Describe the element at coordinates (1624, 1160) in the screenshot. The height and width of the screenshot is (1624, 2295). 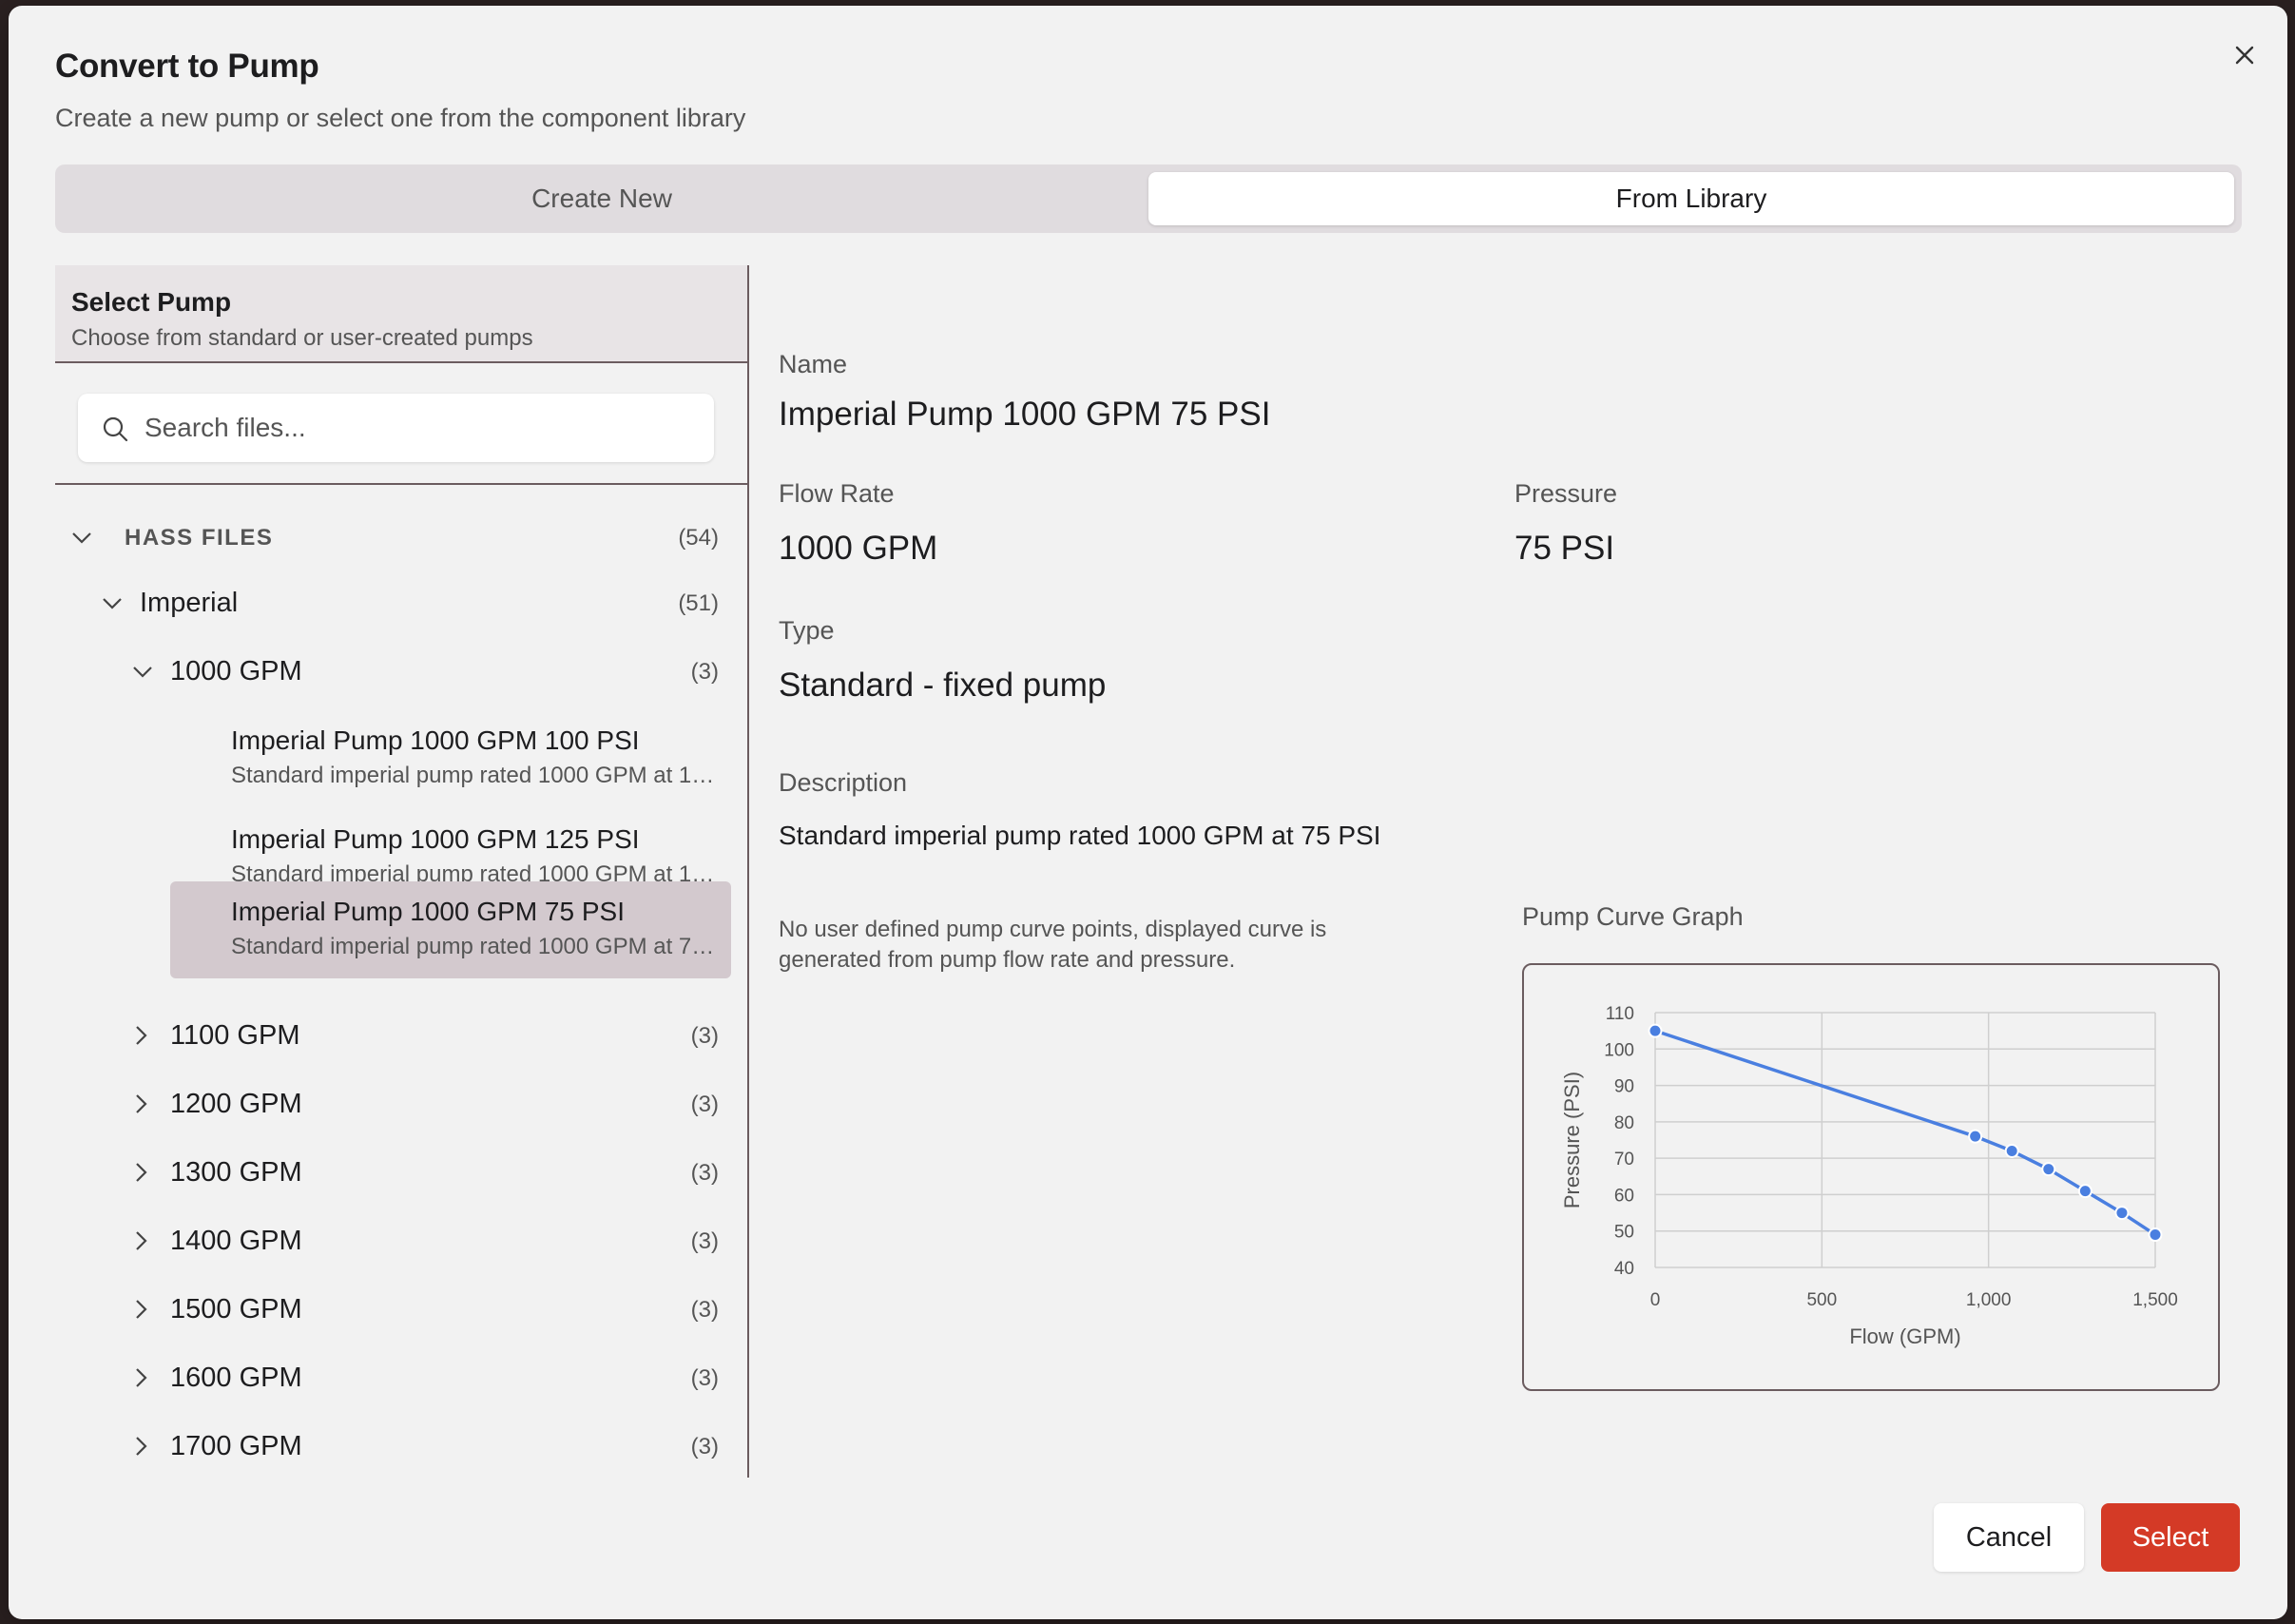
I see `y-tick-label: 70` at that location.